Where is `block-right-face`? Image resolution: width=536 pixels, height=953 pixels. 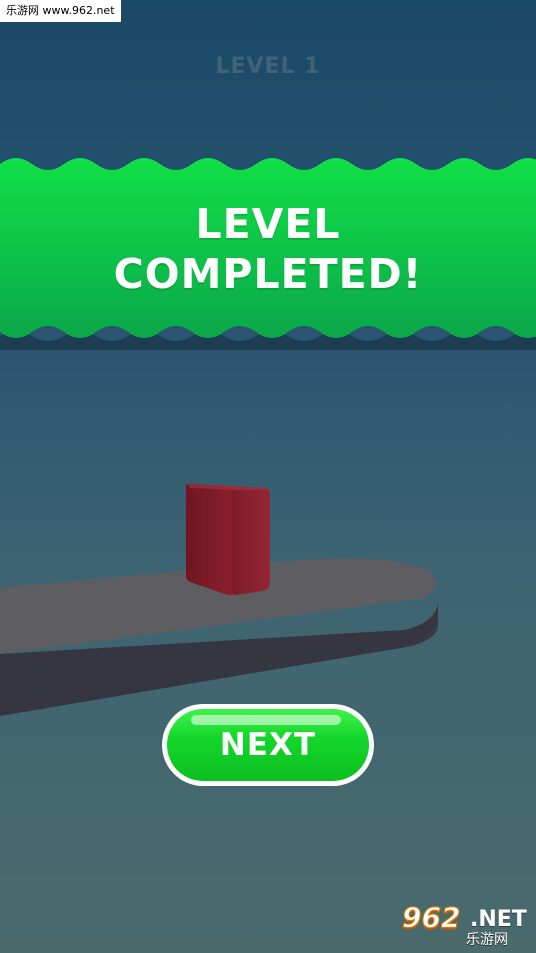 block-right-face is located at coordinates (251, 541).